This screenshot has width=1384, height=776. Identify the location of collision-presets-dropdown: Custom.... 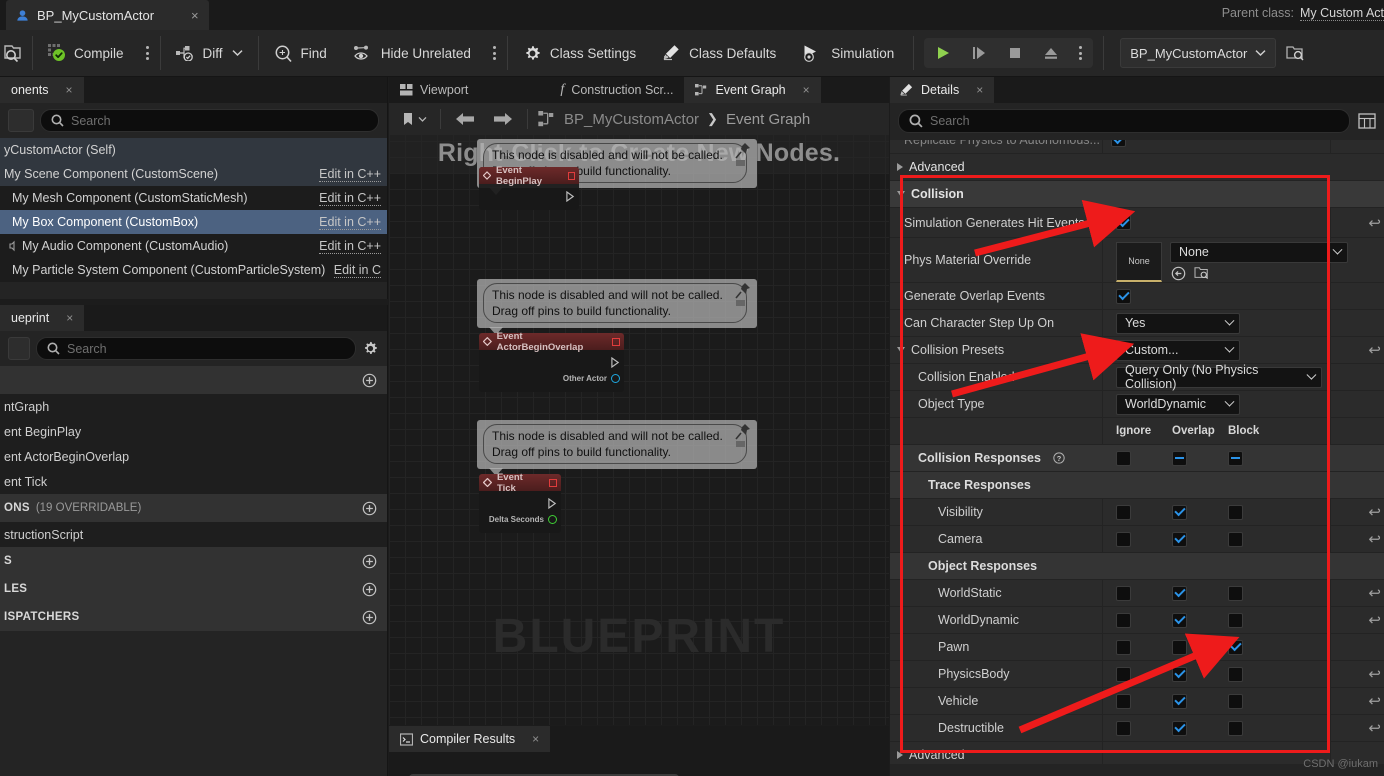
(1178, 350).